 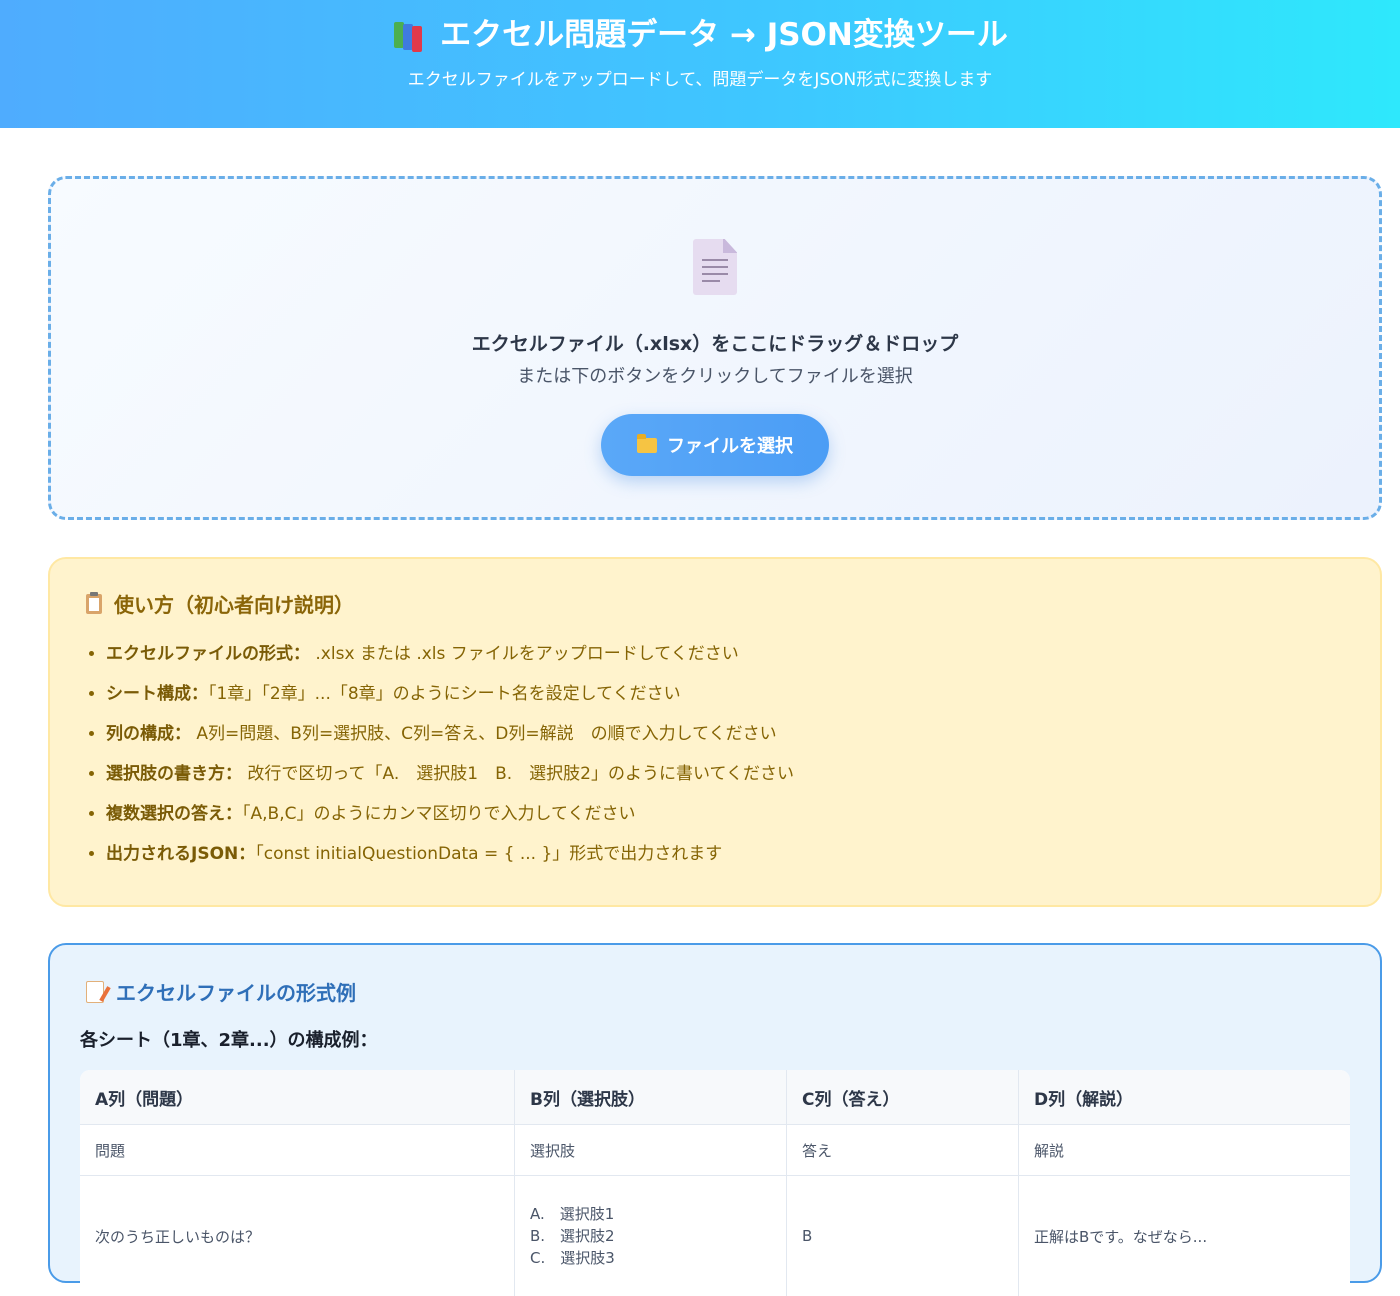 I want to click on item-label: 列の構成：, so click(x=148, y=734).